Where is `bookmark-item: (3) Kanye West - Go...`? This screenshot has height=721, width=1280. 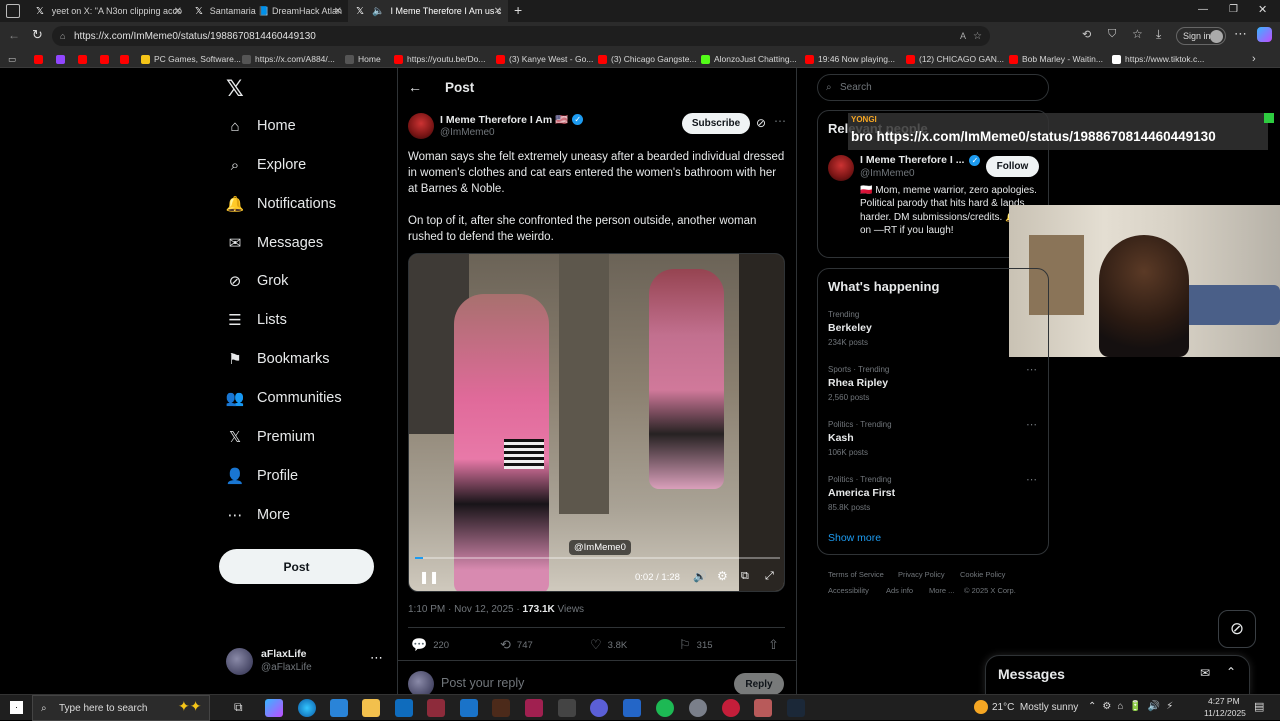 bookmark-item: (3) Kanye West - Go... is located at coordinates (544, 59).